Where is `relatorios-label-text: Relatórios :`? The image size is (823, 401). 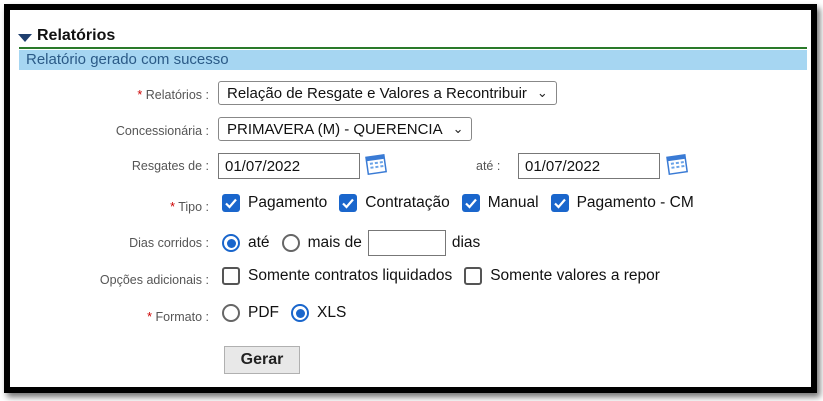 relatorios-label-text: Relatórios : is located at coordinates (177, 95).